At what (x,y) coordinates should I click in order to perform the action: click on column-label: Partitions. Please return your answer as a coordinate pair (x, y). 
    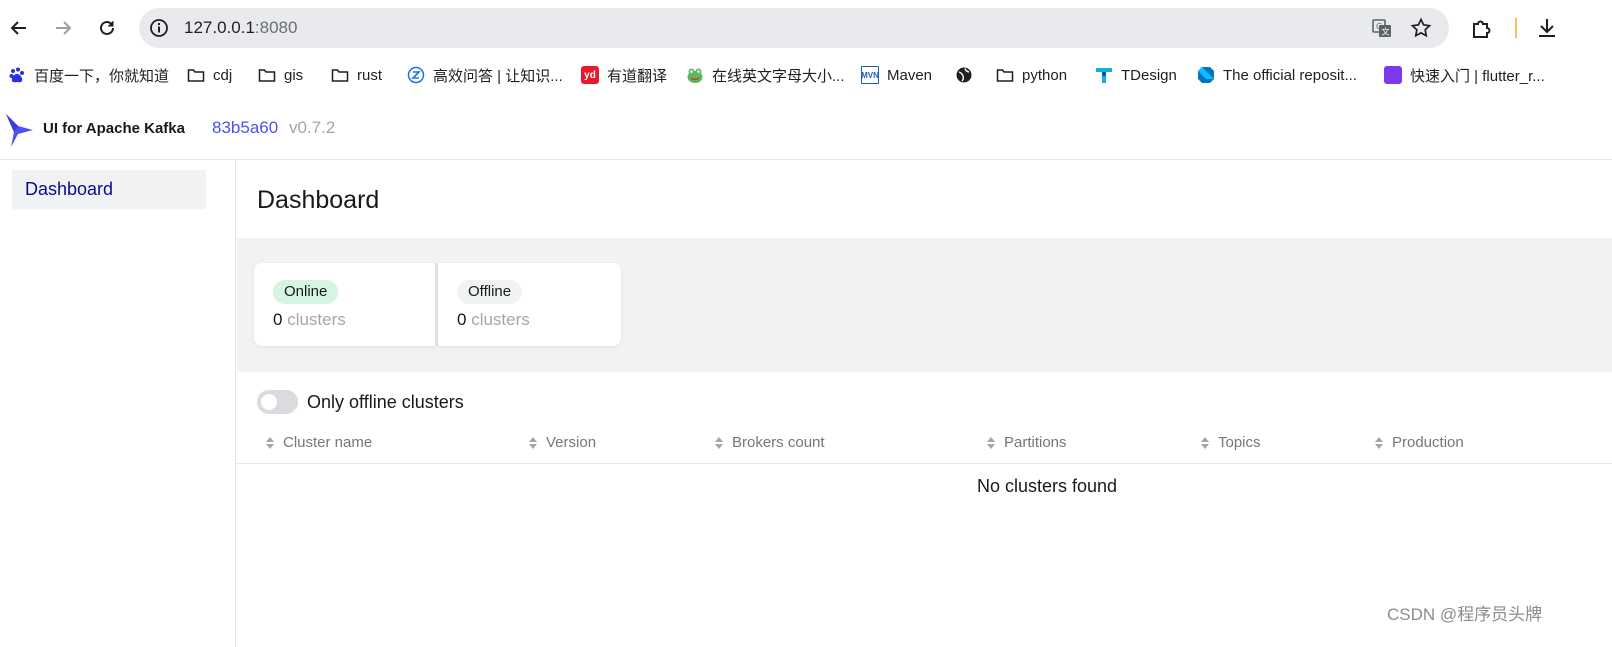
    Looking at the image, I should click on (1035, 442).